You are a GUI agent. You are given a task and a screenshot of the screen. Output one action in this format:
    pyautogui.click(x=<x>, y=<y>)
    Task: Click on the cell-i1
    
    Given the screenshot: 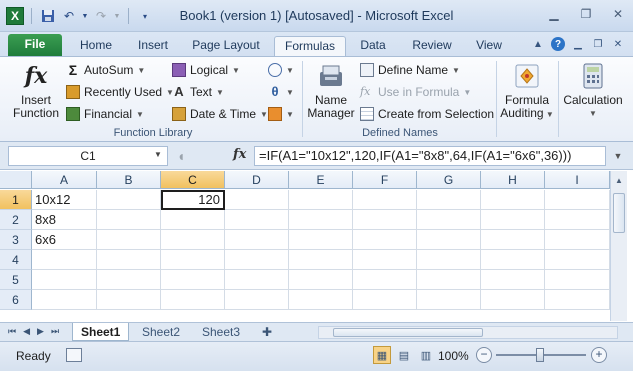 What is the action you would take?
    pyautogui.click(x=577, y=200)
    